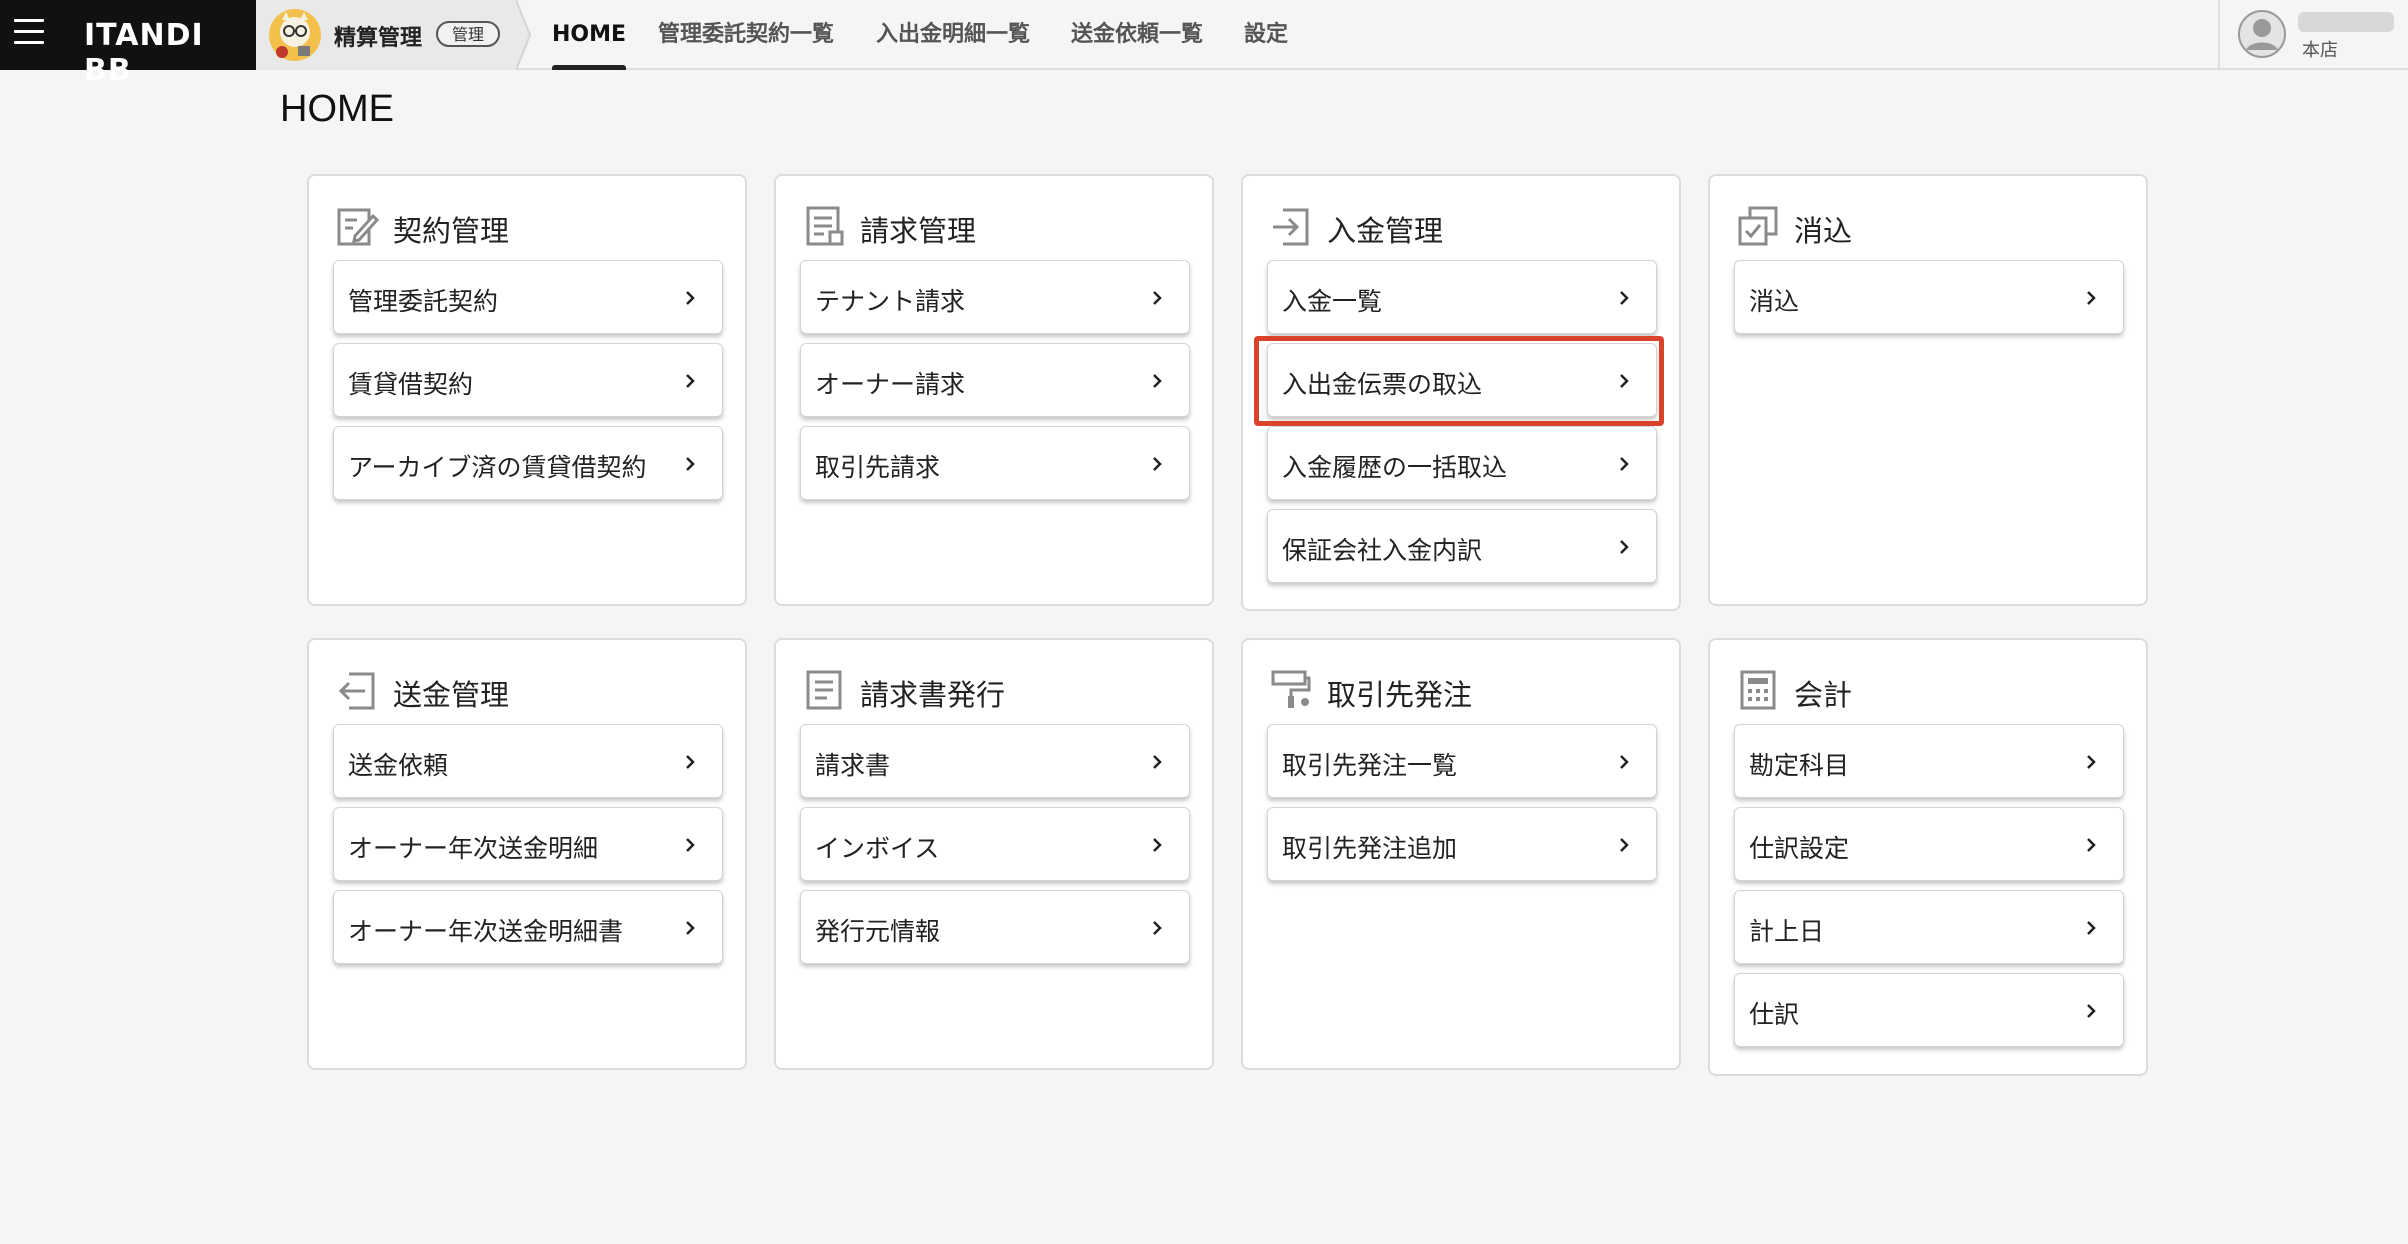  What do you see at coordinates (1774, 1014) in the screenshot?
I see `menu-item-label: 仕訳` at bounding box center [1774, 1014].